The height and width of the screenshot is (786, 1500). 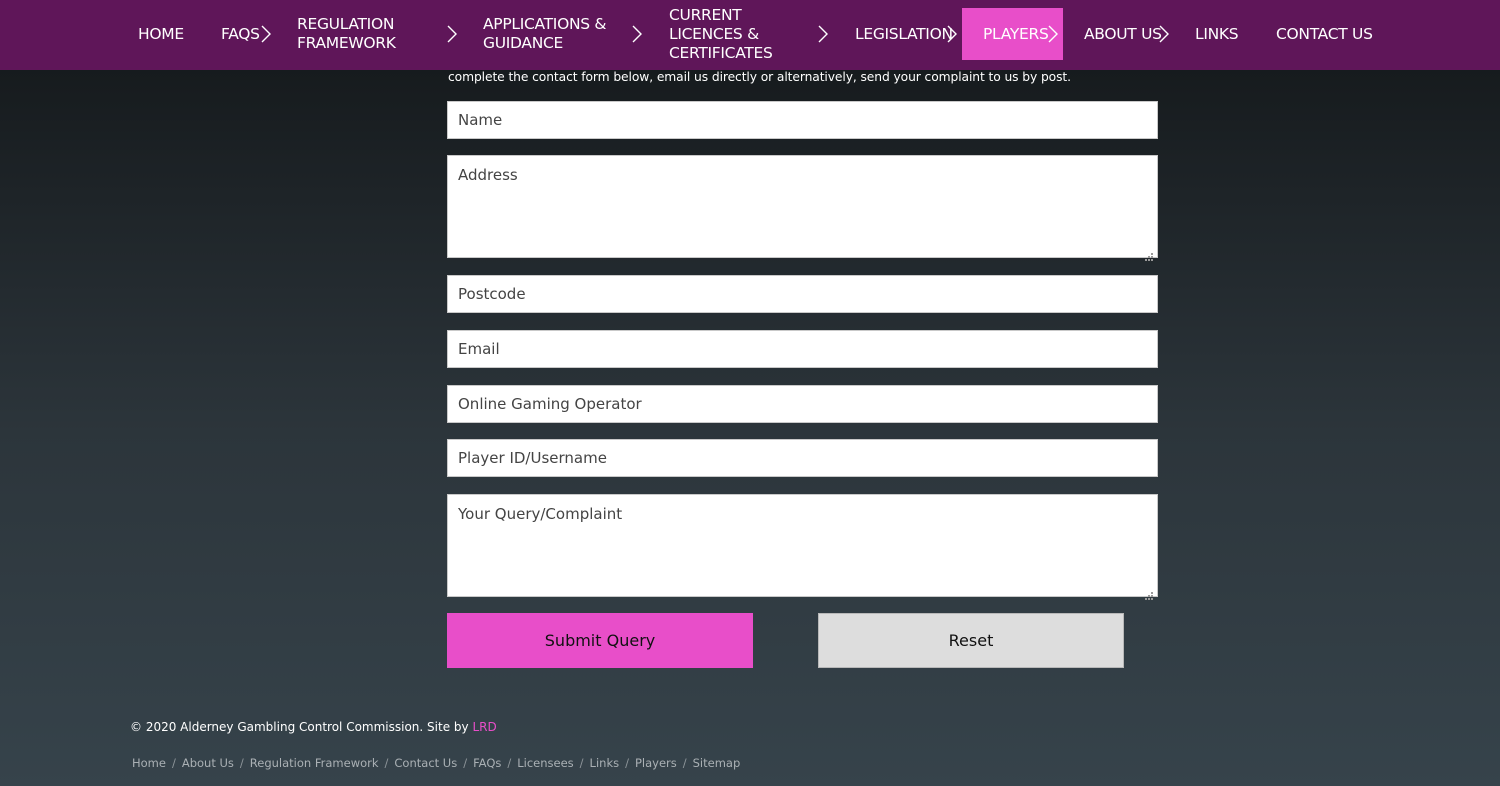 I want to click on nav-item-label: HOME, so click(x=161, y=33).